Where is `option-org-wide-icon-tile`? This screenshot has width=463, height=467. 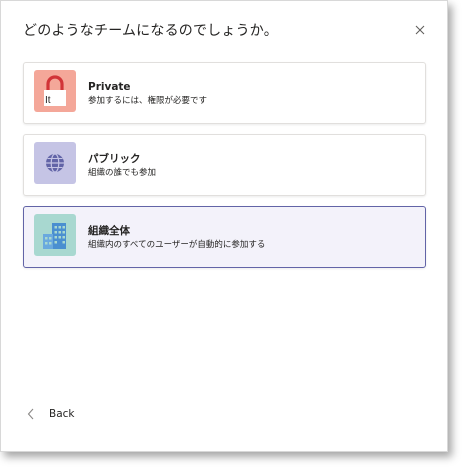
option-org-wide-icon-tile is located at coordinates (55, 235).